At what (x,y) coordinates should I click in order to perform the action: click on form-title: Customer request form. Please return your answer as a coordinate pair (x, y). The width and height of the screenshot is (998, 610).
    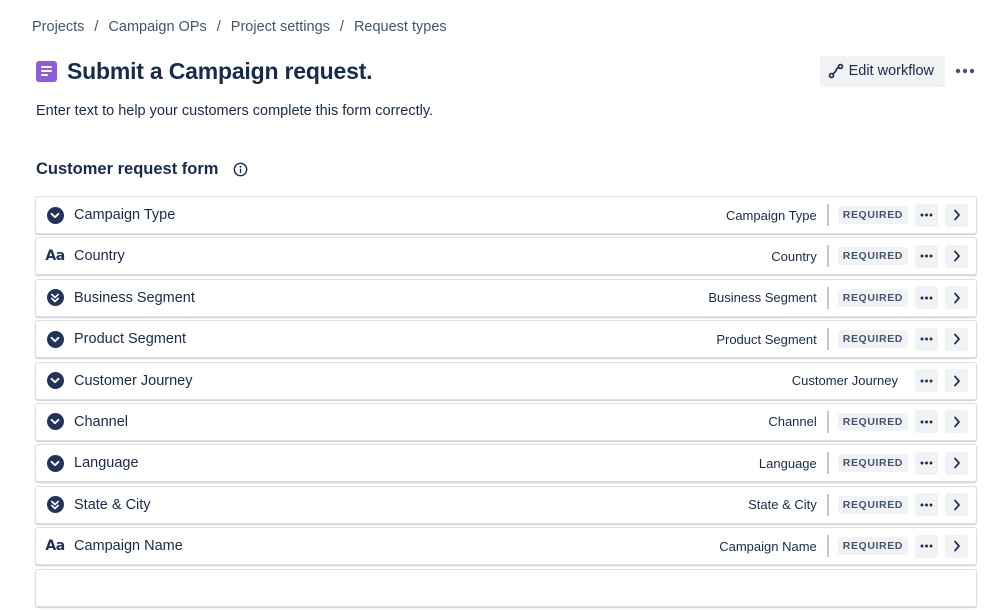
    Looking at the image, I should click on (127, 169).